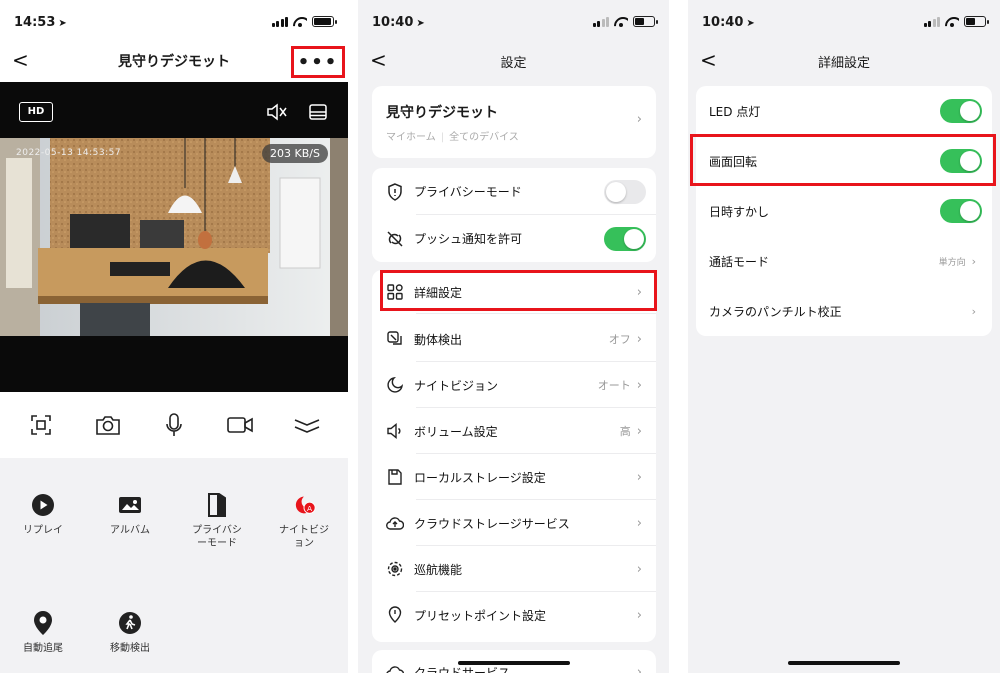 The height and width of the screenshot is (673, 1000). I want to click on collapse-icon, so click(307, 425).